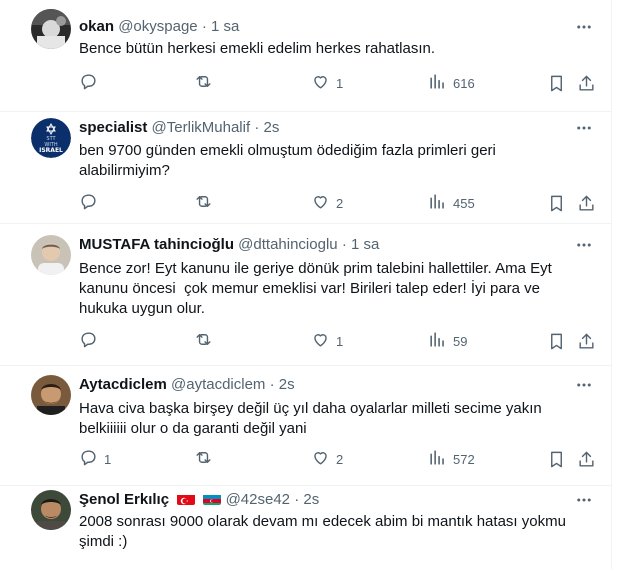 This screenshot has width=625, height=573. I want to click on handle: @TerlikMuhalif, so click(201, 127).